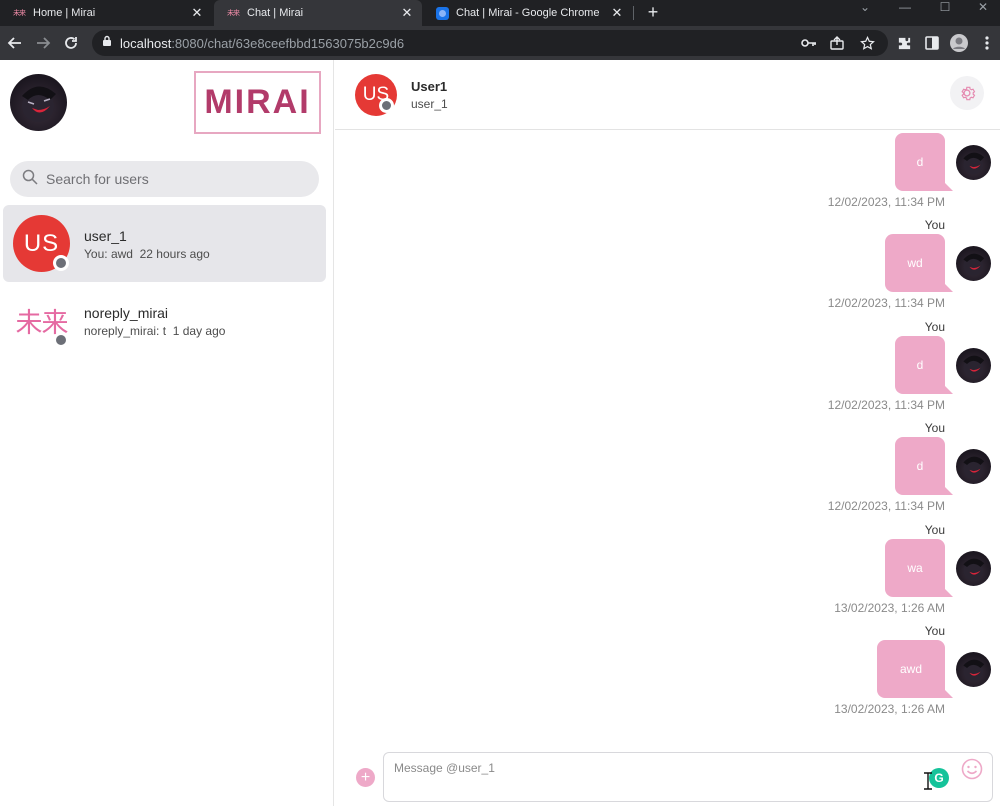 The height and width of the screenshot is (806, 1000). What do you see at coordinates (928, 781) in the screenshot?
I see `text-cursor-icon` at bounding box center [928, 781].